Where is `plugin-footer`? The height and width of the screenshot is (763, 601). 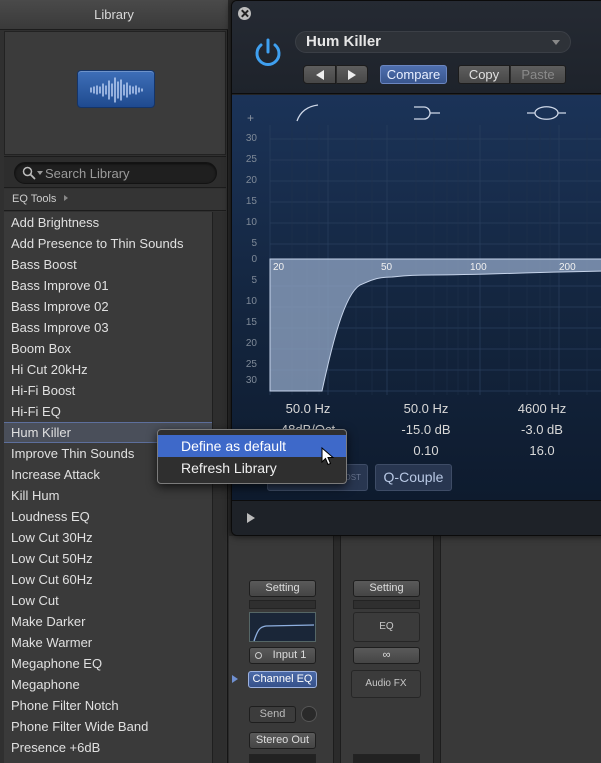
plugin-footer is located at coordinates (416, 517).